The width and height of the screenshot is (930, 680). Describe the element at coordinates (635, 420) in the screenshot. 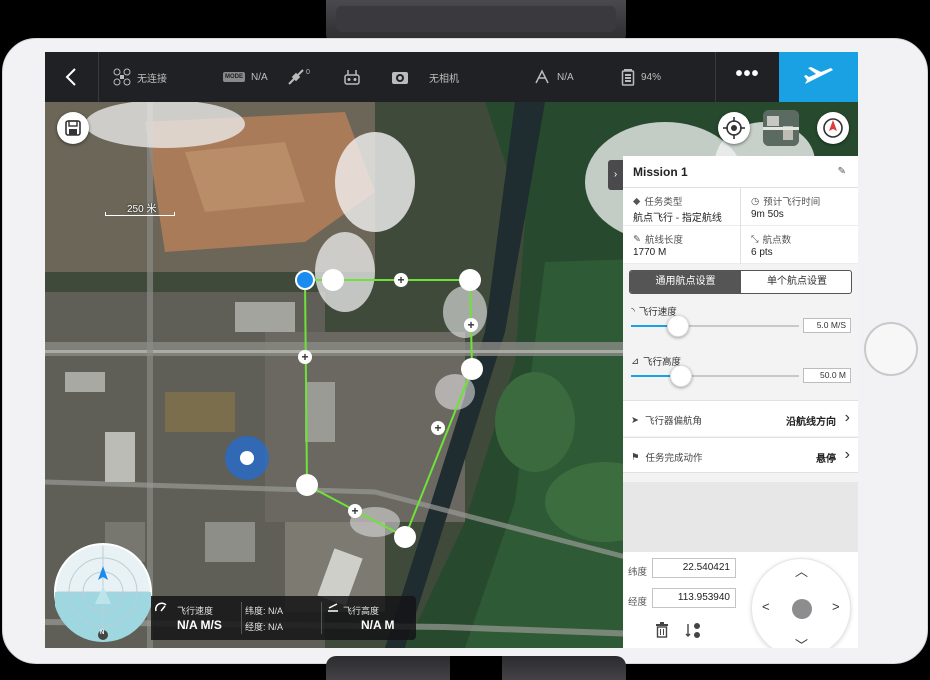

I see `navigation-arrow-icon: ➤` at that location.